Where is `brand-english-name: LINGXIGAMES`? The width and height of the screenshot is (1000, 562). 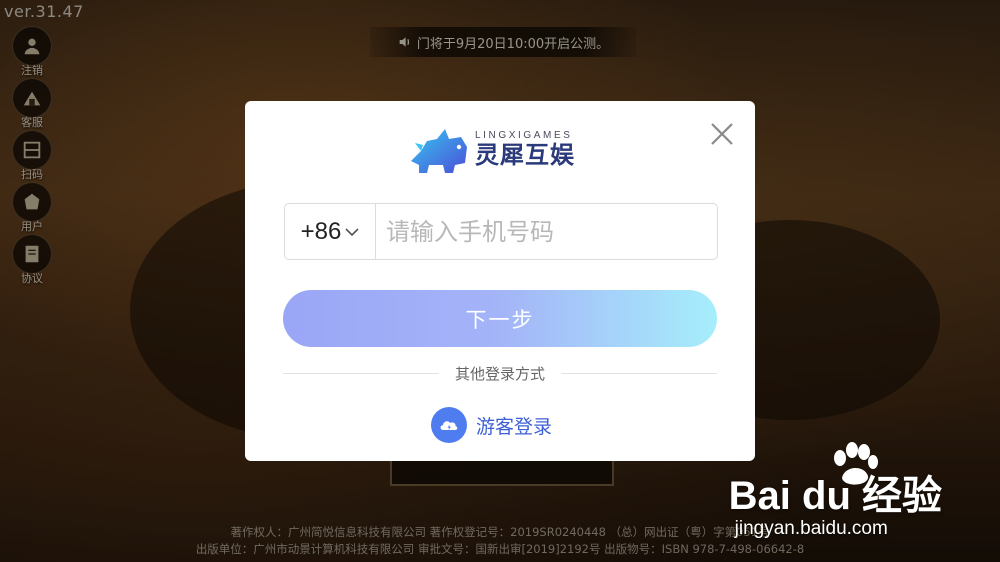
brand-english-name: LINGXIGAMES is located at coordinates (524, 135).